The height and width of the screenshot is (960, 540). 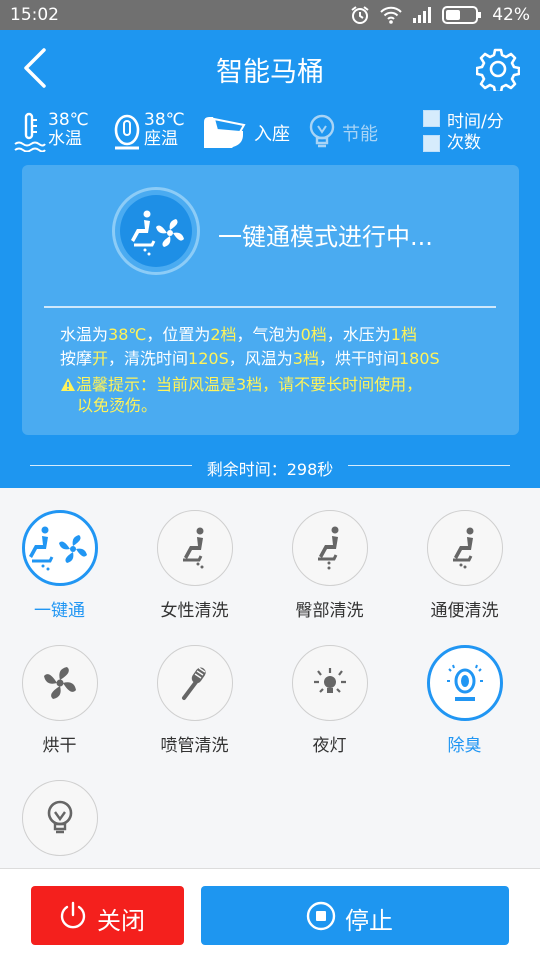 What do you see at coordinates (464, 746) in the screenshot?
I see `deodorize-label: 除臭` at bounding box center [464, 746].